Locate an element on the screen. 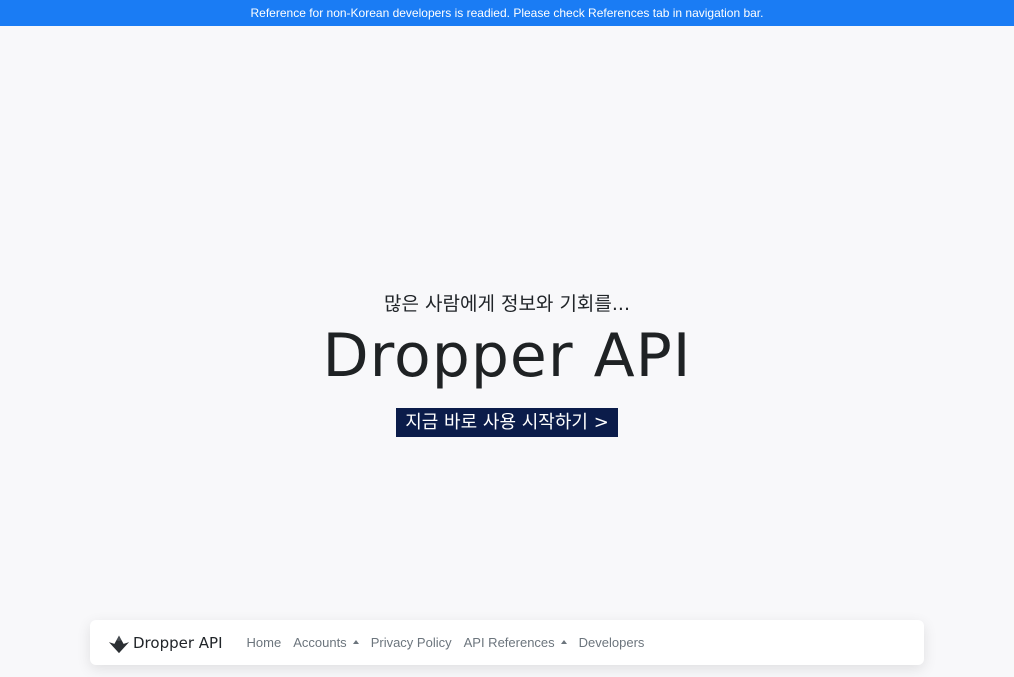 Image resolution: width=1014 pixels, height=677 pixels. nav-api-references-label: API References is located at coordinates (509, 642).